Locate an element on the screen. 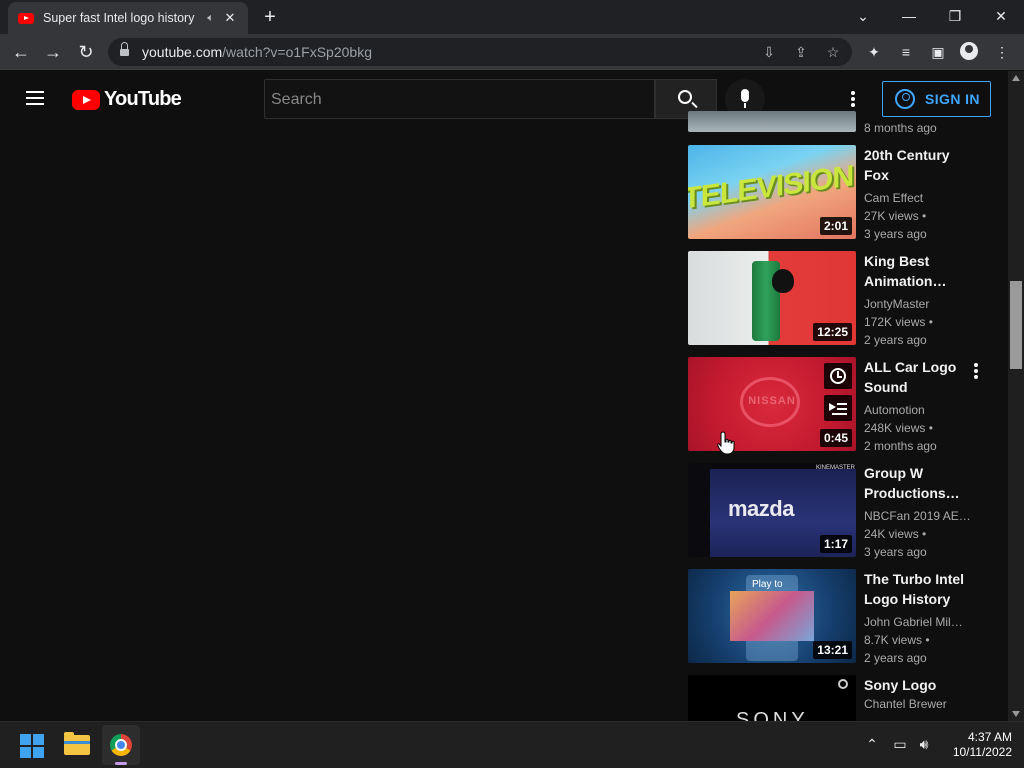 This screenshot has width=1024, height=768. thumbnail-inset is located at coordinates (772, 616).